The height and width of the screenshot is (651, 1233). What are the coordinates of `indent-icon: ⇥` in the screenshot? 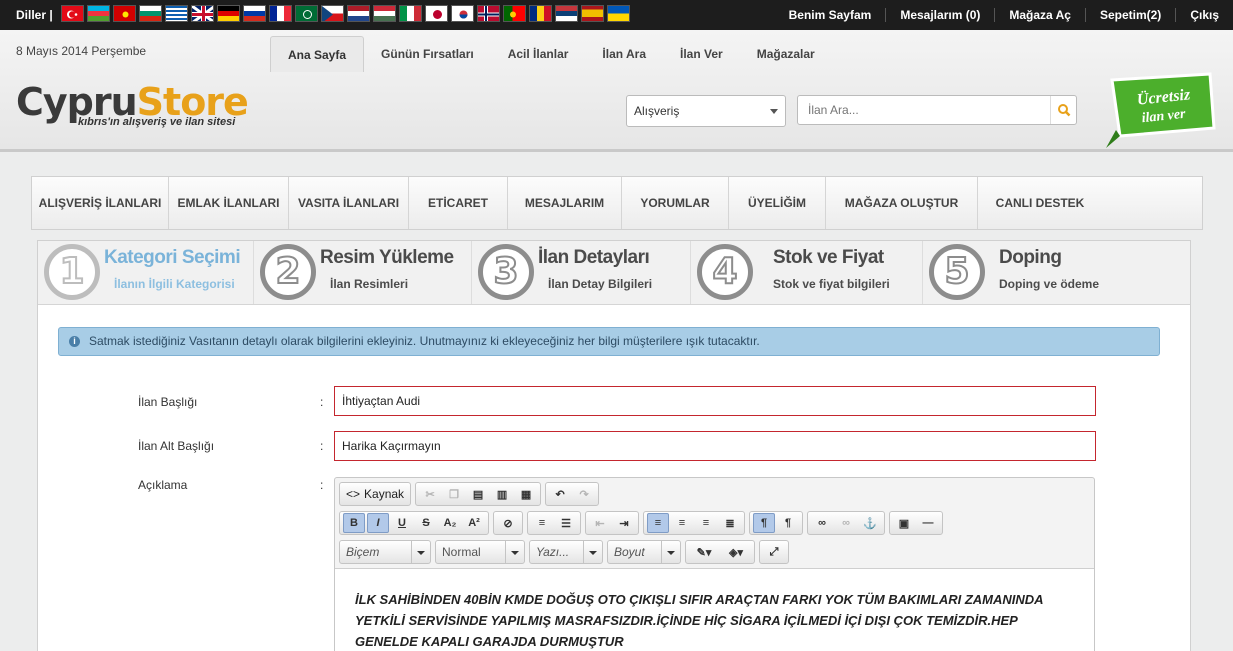 It's located at (624, 523).